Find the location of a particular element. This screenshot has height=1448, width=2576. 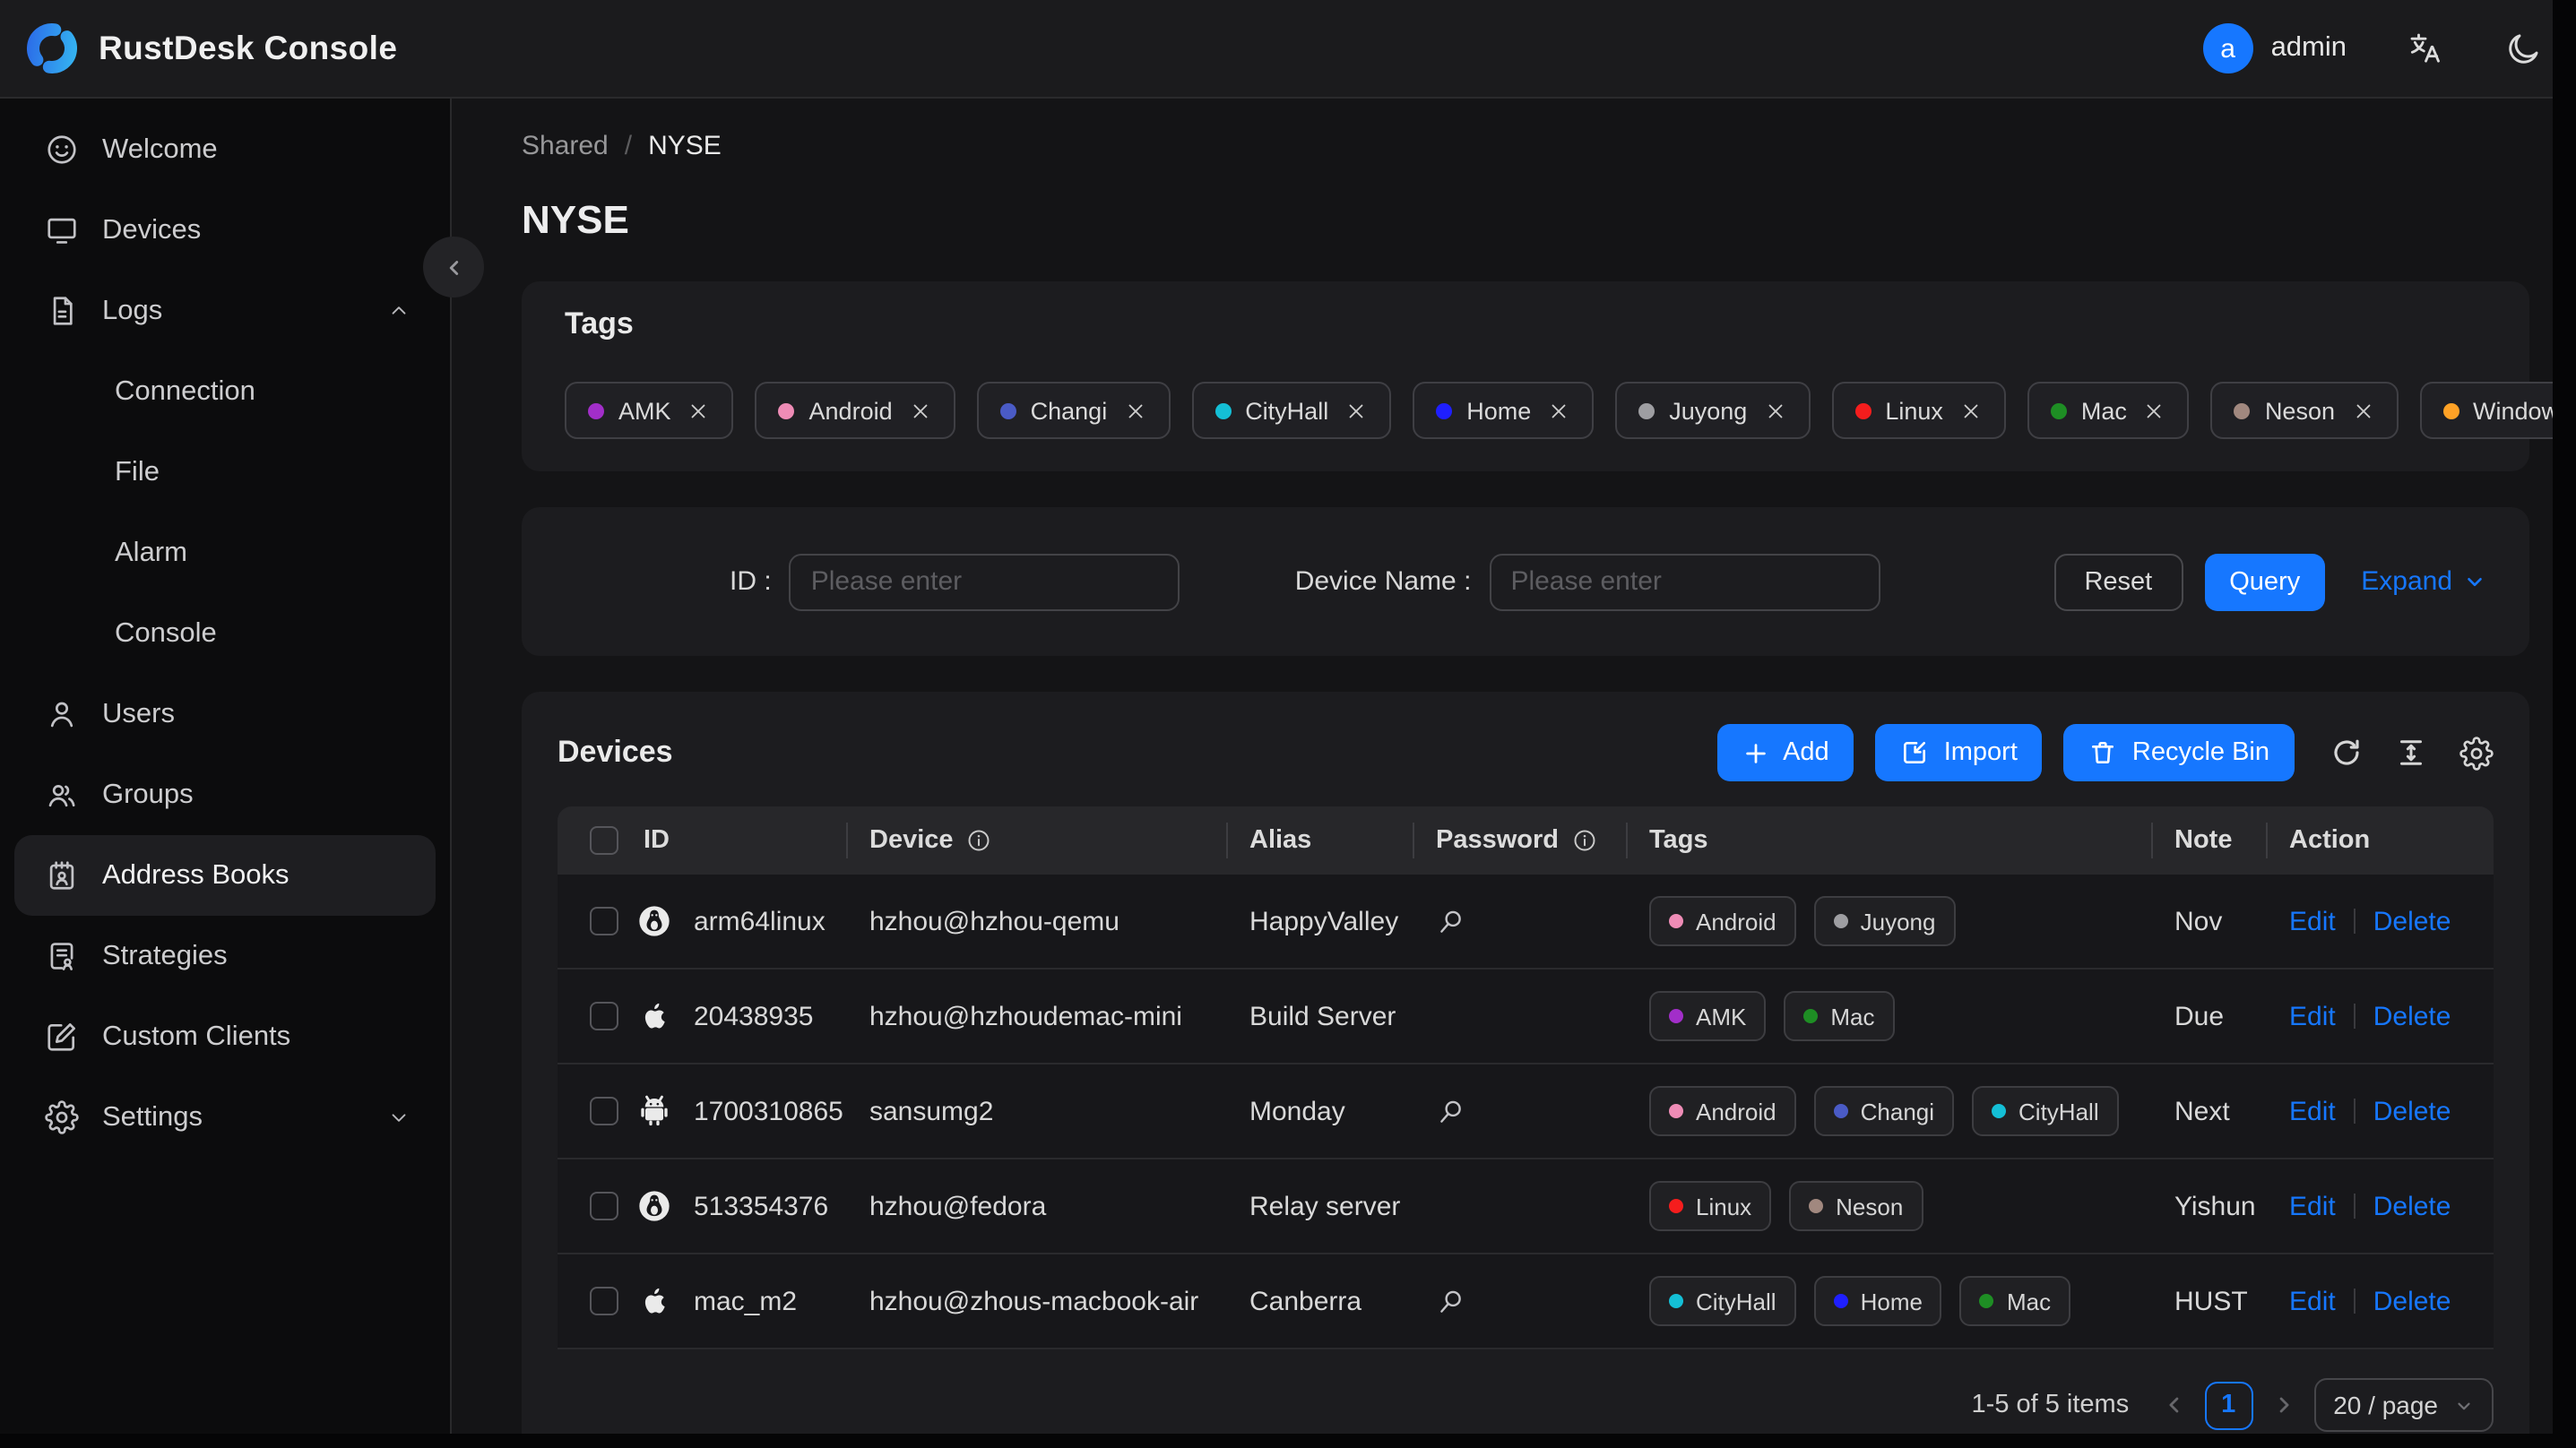

sidebar-collapse-button is located at coordinates (453, 267).